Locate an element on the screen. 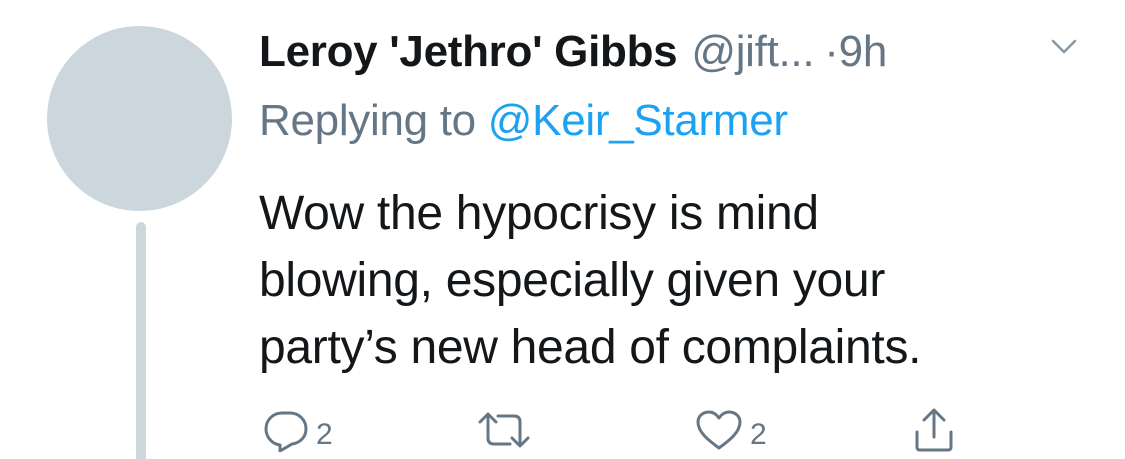 The width and height of the screenshot is (1125, 459). like-button: 2 is located at coordinates (730, 430).